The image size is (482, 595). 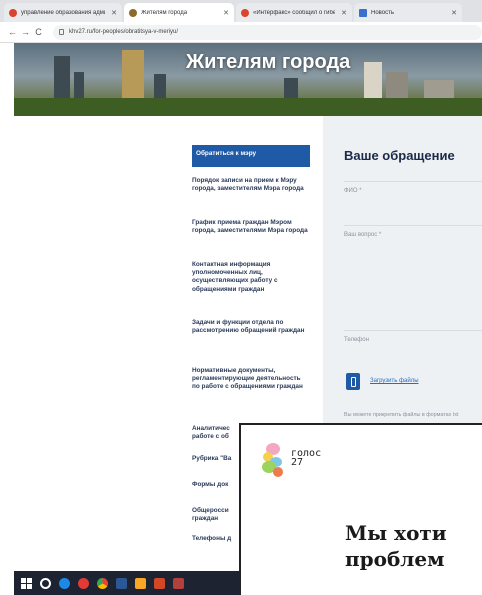 What do you see at coordinates (360, 509) in the screenshot?
I see `overlay-card: голос 27 Мы хоти проблем` at bounding box center [360, 509].